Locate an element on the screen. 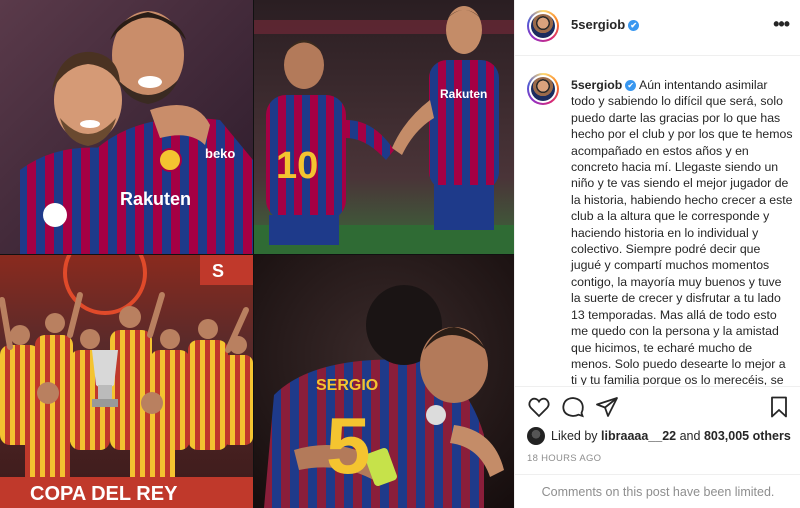 This screenshot has width=800, height=508. likes-summary: Liked by libraaaa__22 and 803,005 others is located at coordinates (659, 436).